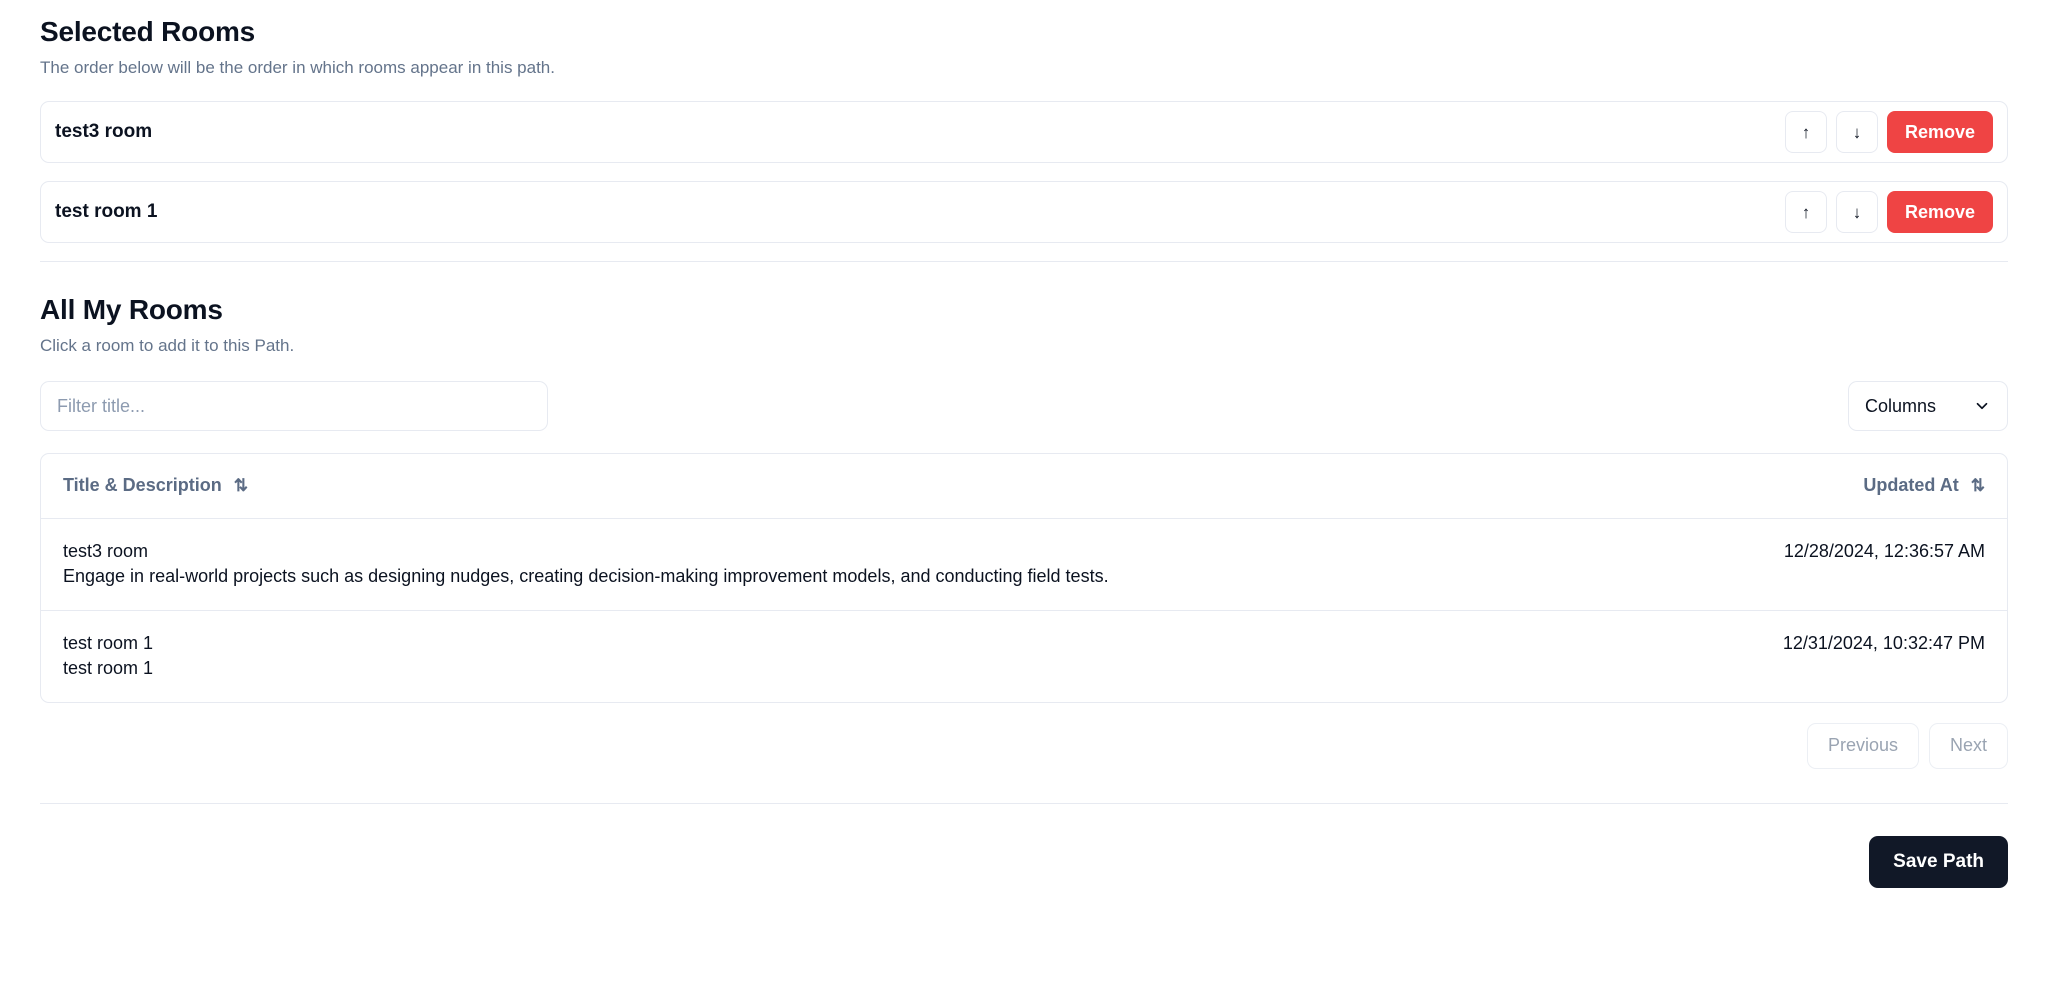  Describe the element at coordinates (1883, 642) in the screenshot. I see `room-updated-at: 12/31/2024, 10:32:47 PM` at that location.